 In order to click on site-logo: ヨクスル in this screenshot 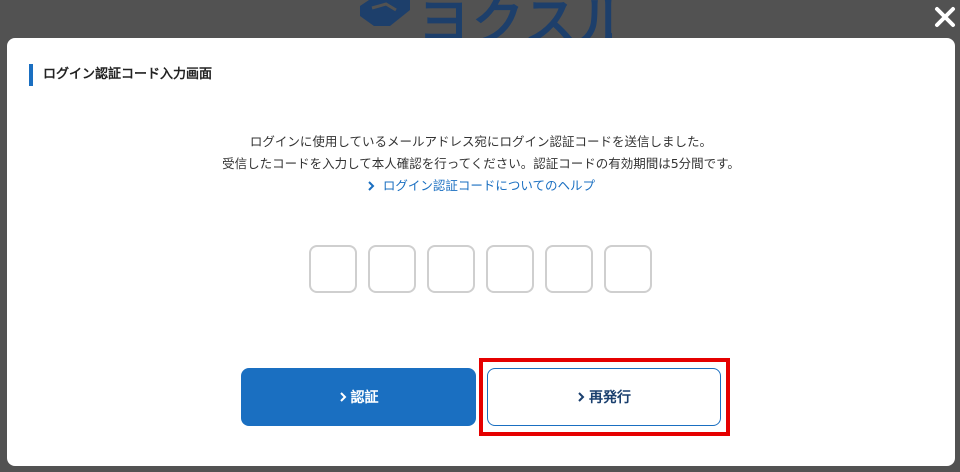, I will do `click(482, 19)`.